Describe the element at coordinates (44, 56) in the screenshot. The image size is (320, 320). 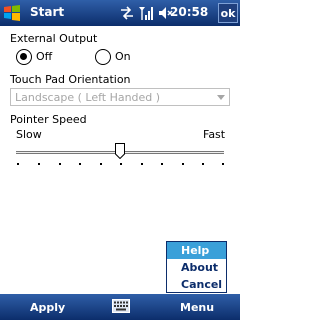
I see `external-output-off-label: Off` at that location.